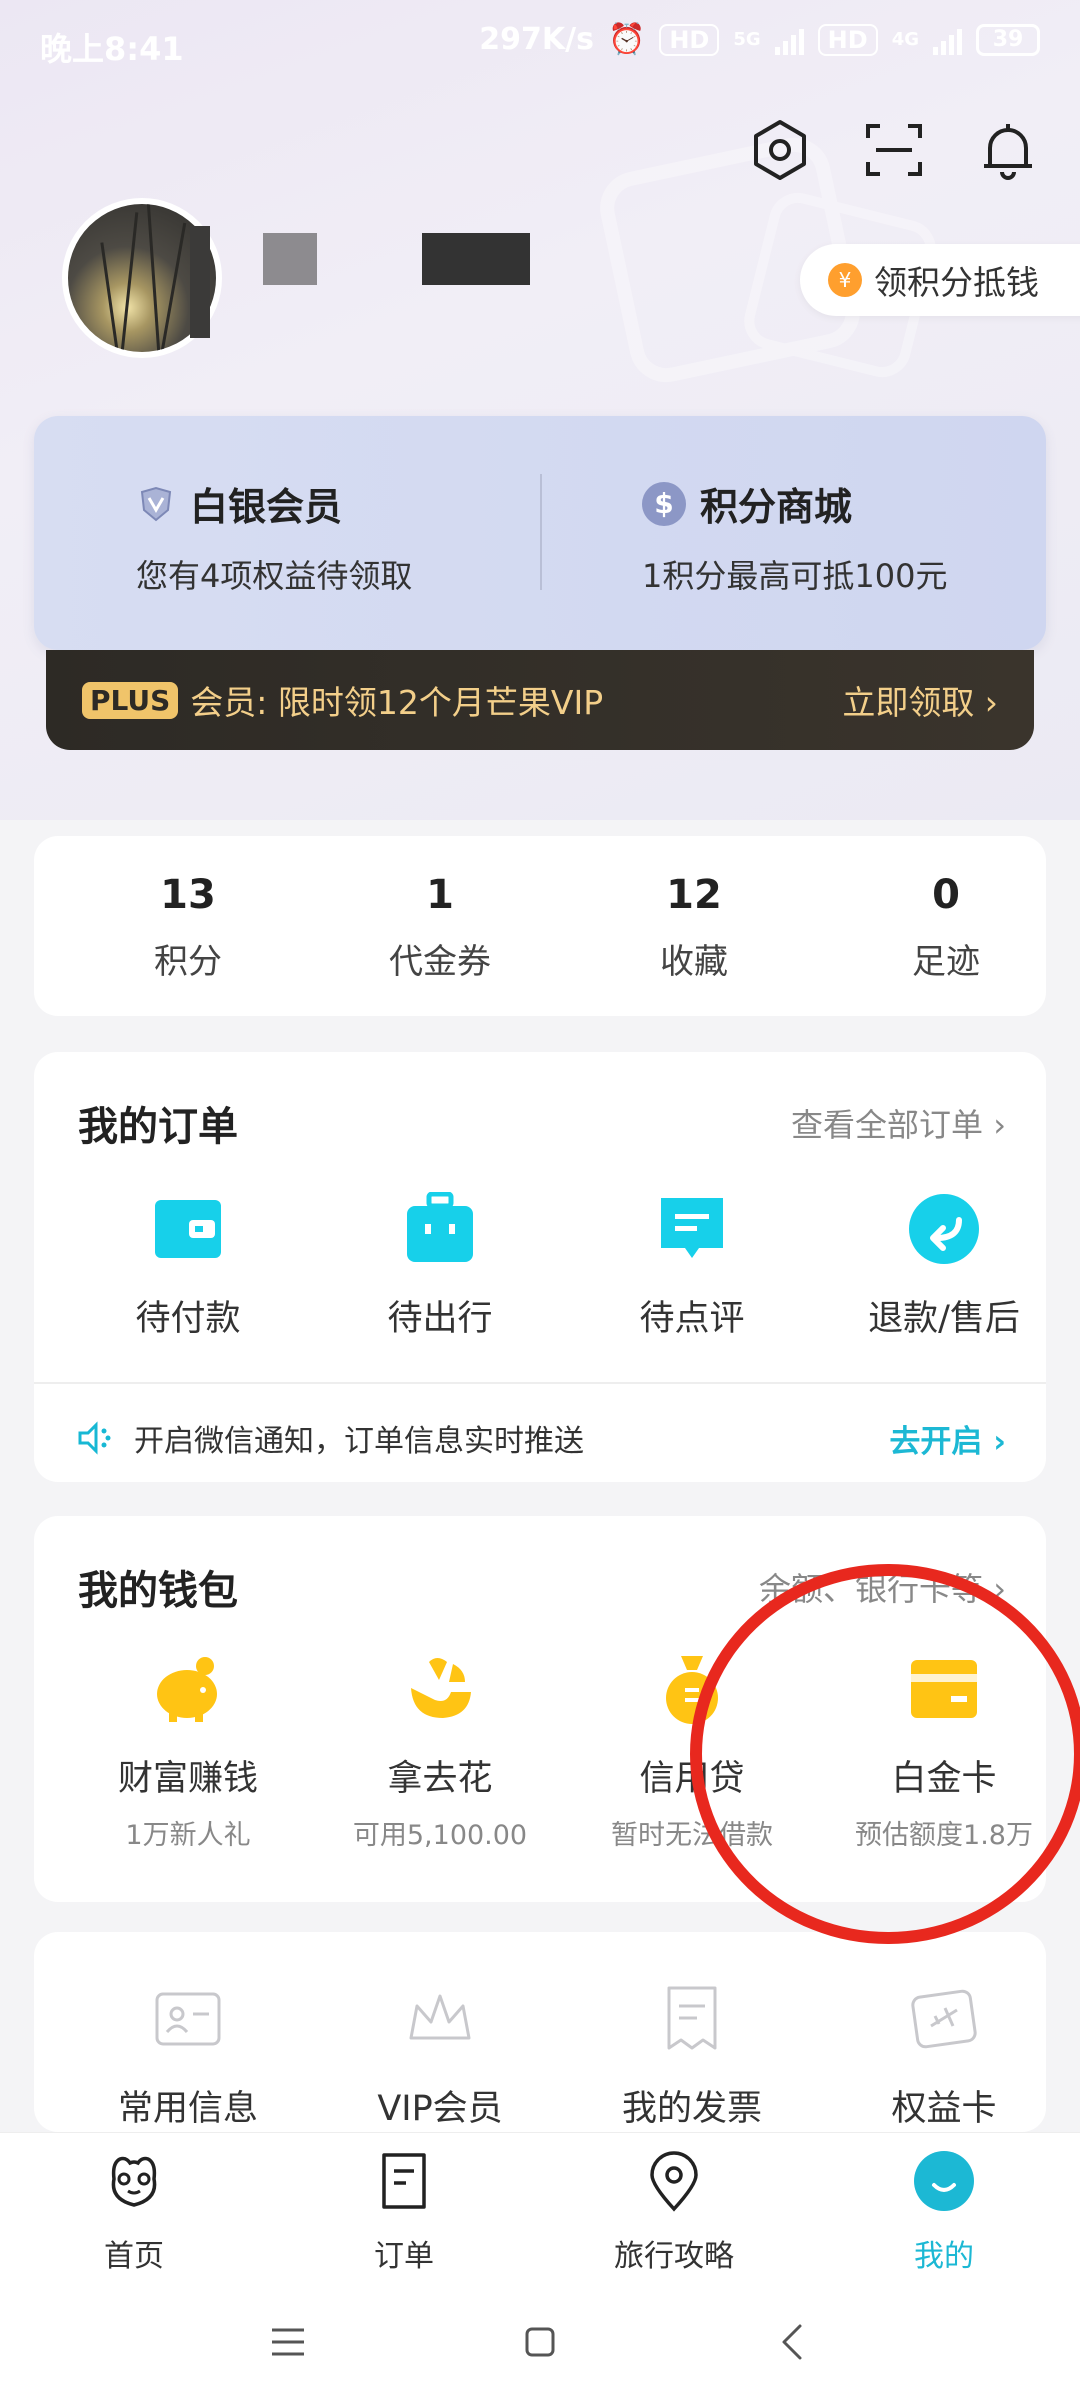 The height and width of the screenshot is (2400, 1080). What do you see at coordinates (440, 1319) in the screenshot?
I see `order-label: 待出行` at bounding box center [440, 1319].